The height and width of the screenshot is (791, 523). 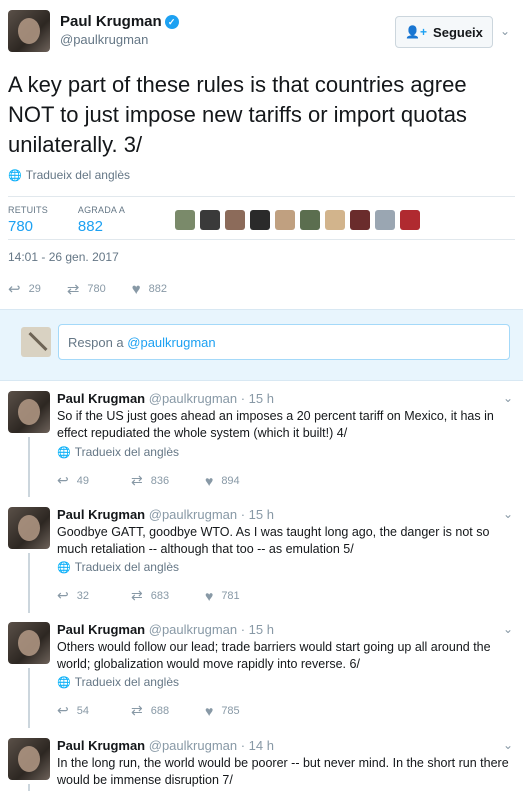 I want to click on retweet-count: 683, so click(x=160, y=595).